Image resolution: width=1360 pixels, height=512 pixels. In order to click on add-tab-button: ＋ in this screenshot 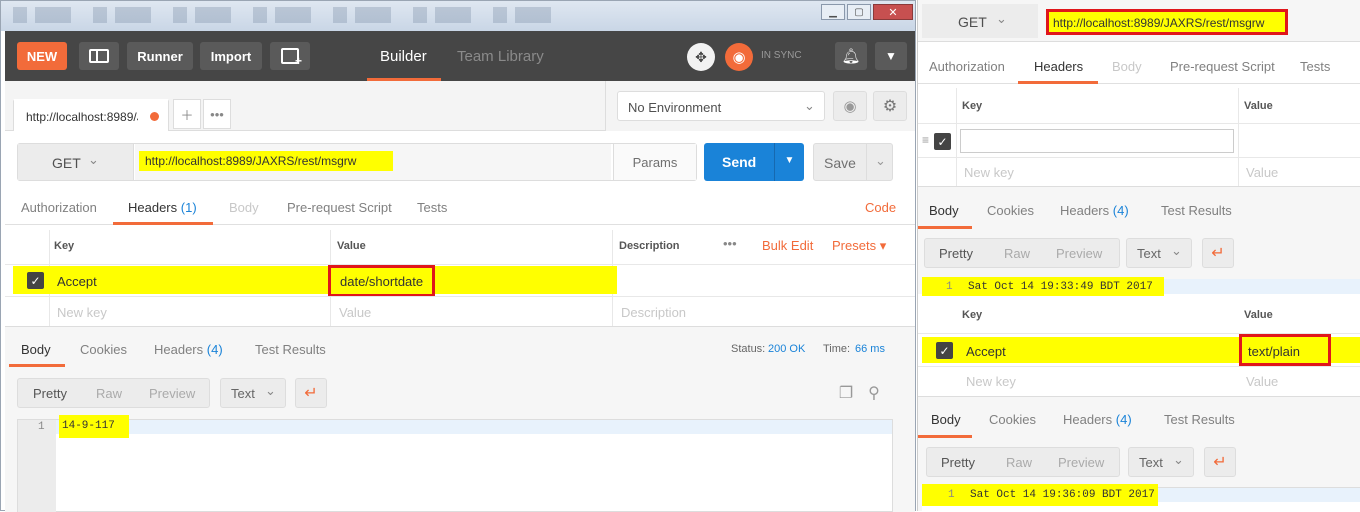, I will do `click(187, 114)`.